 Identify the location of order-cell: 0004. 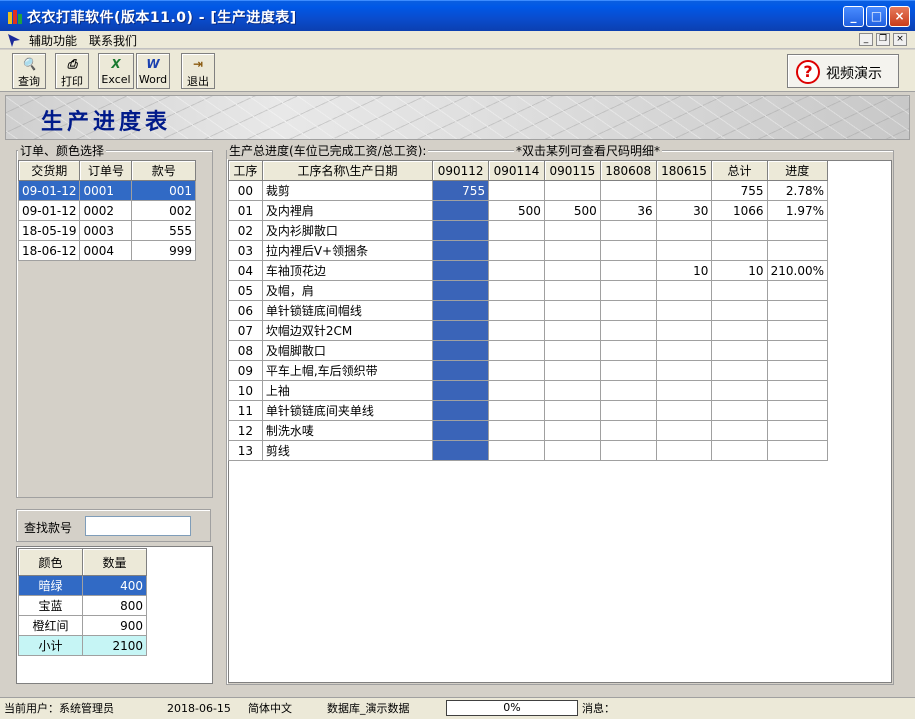
(106, 250).